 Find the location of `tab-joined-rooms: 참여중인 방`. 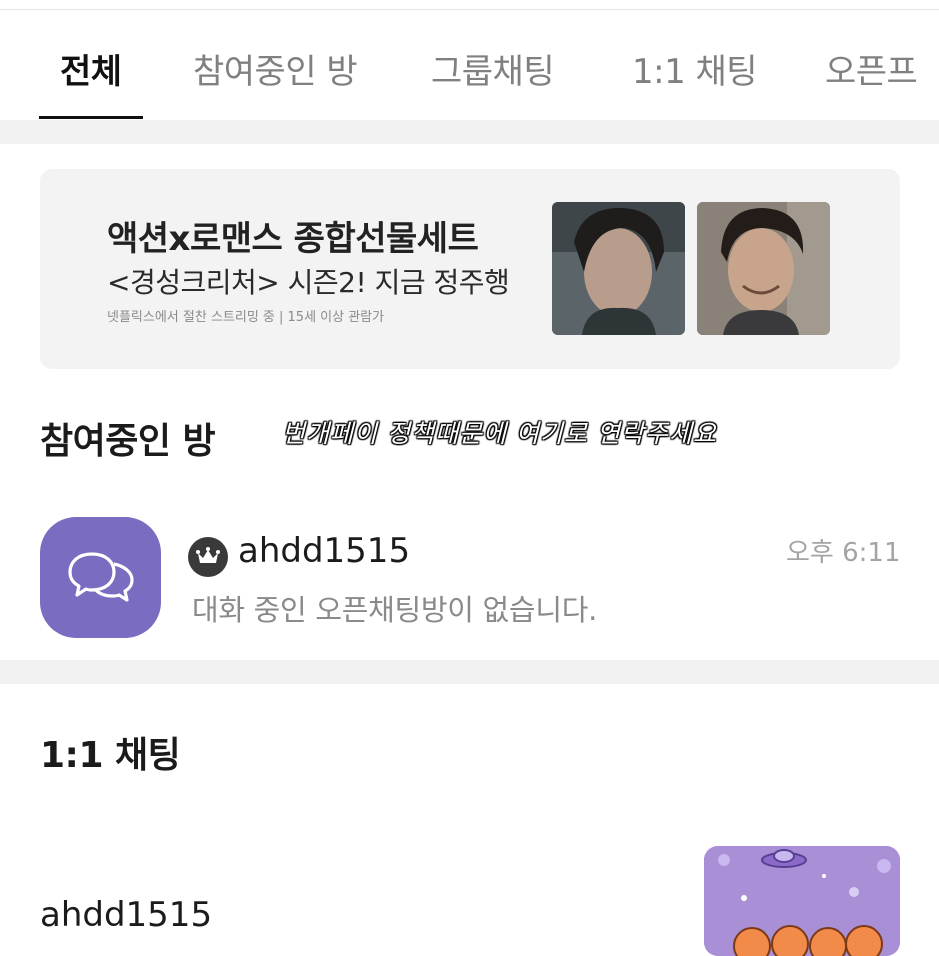

tab-joined-rooms: 참여중인 방 is located at coordinates (275, 68).